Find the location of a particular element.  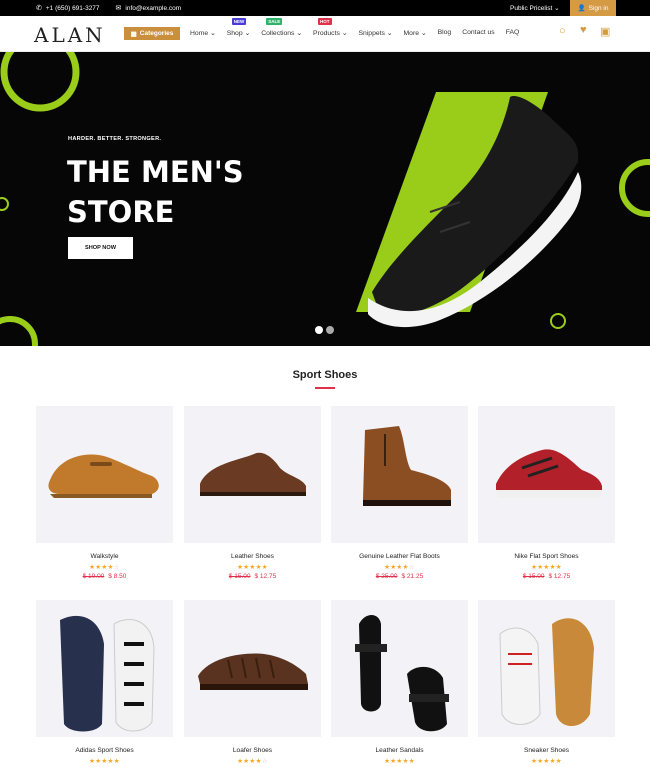

shop-now-button: SHOP NOW is located at coordinates (100, 248).